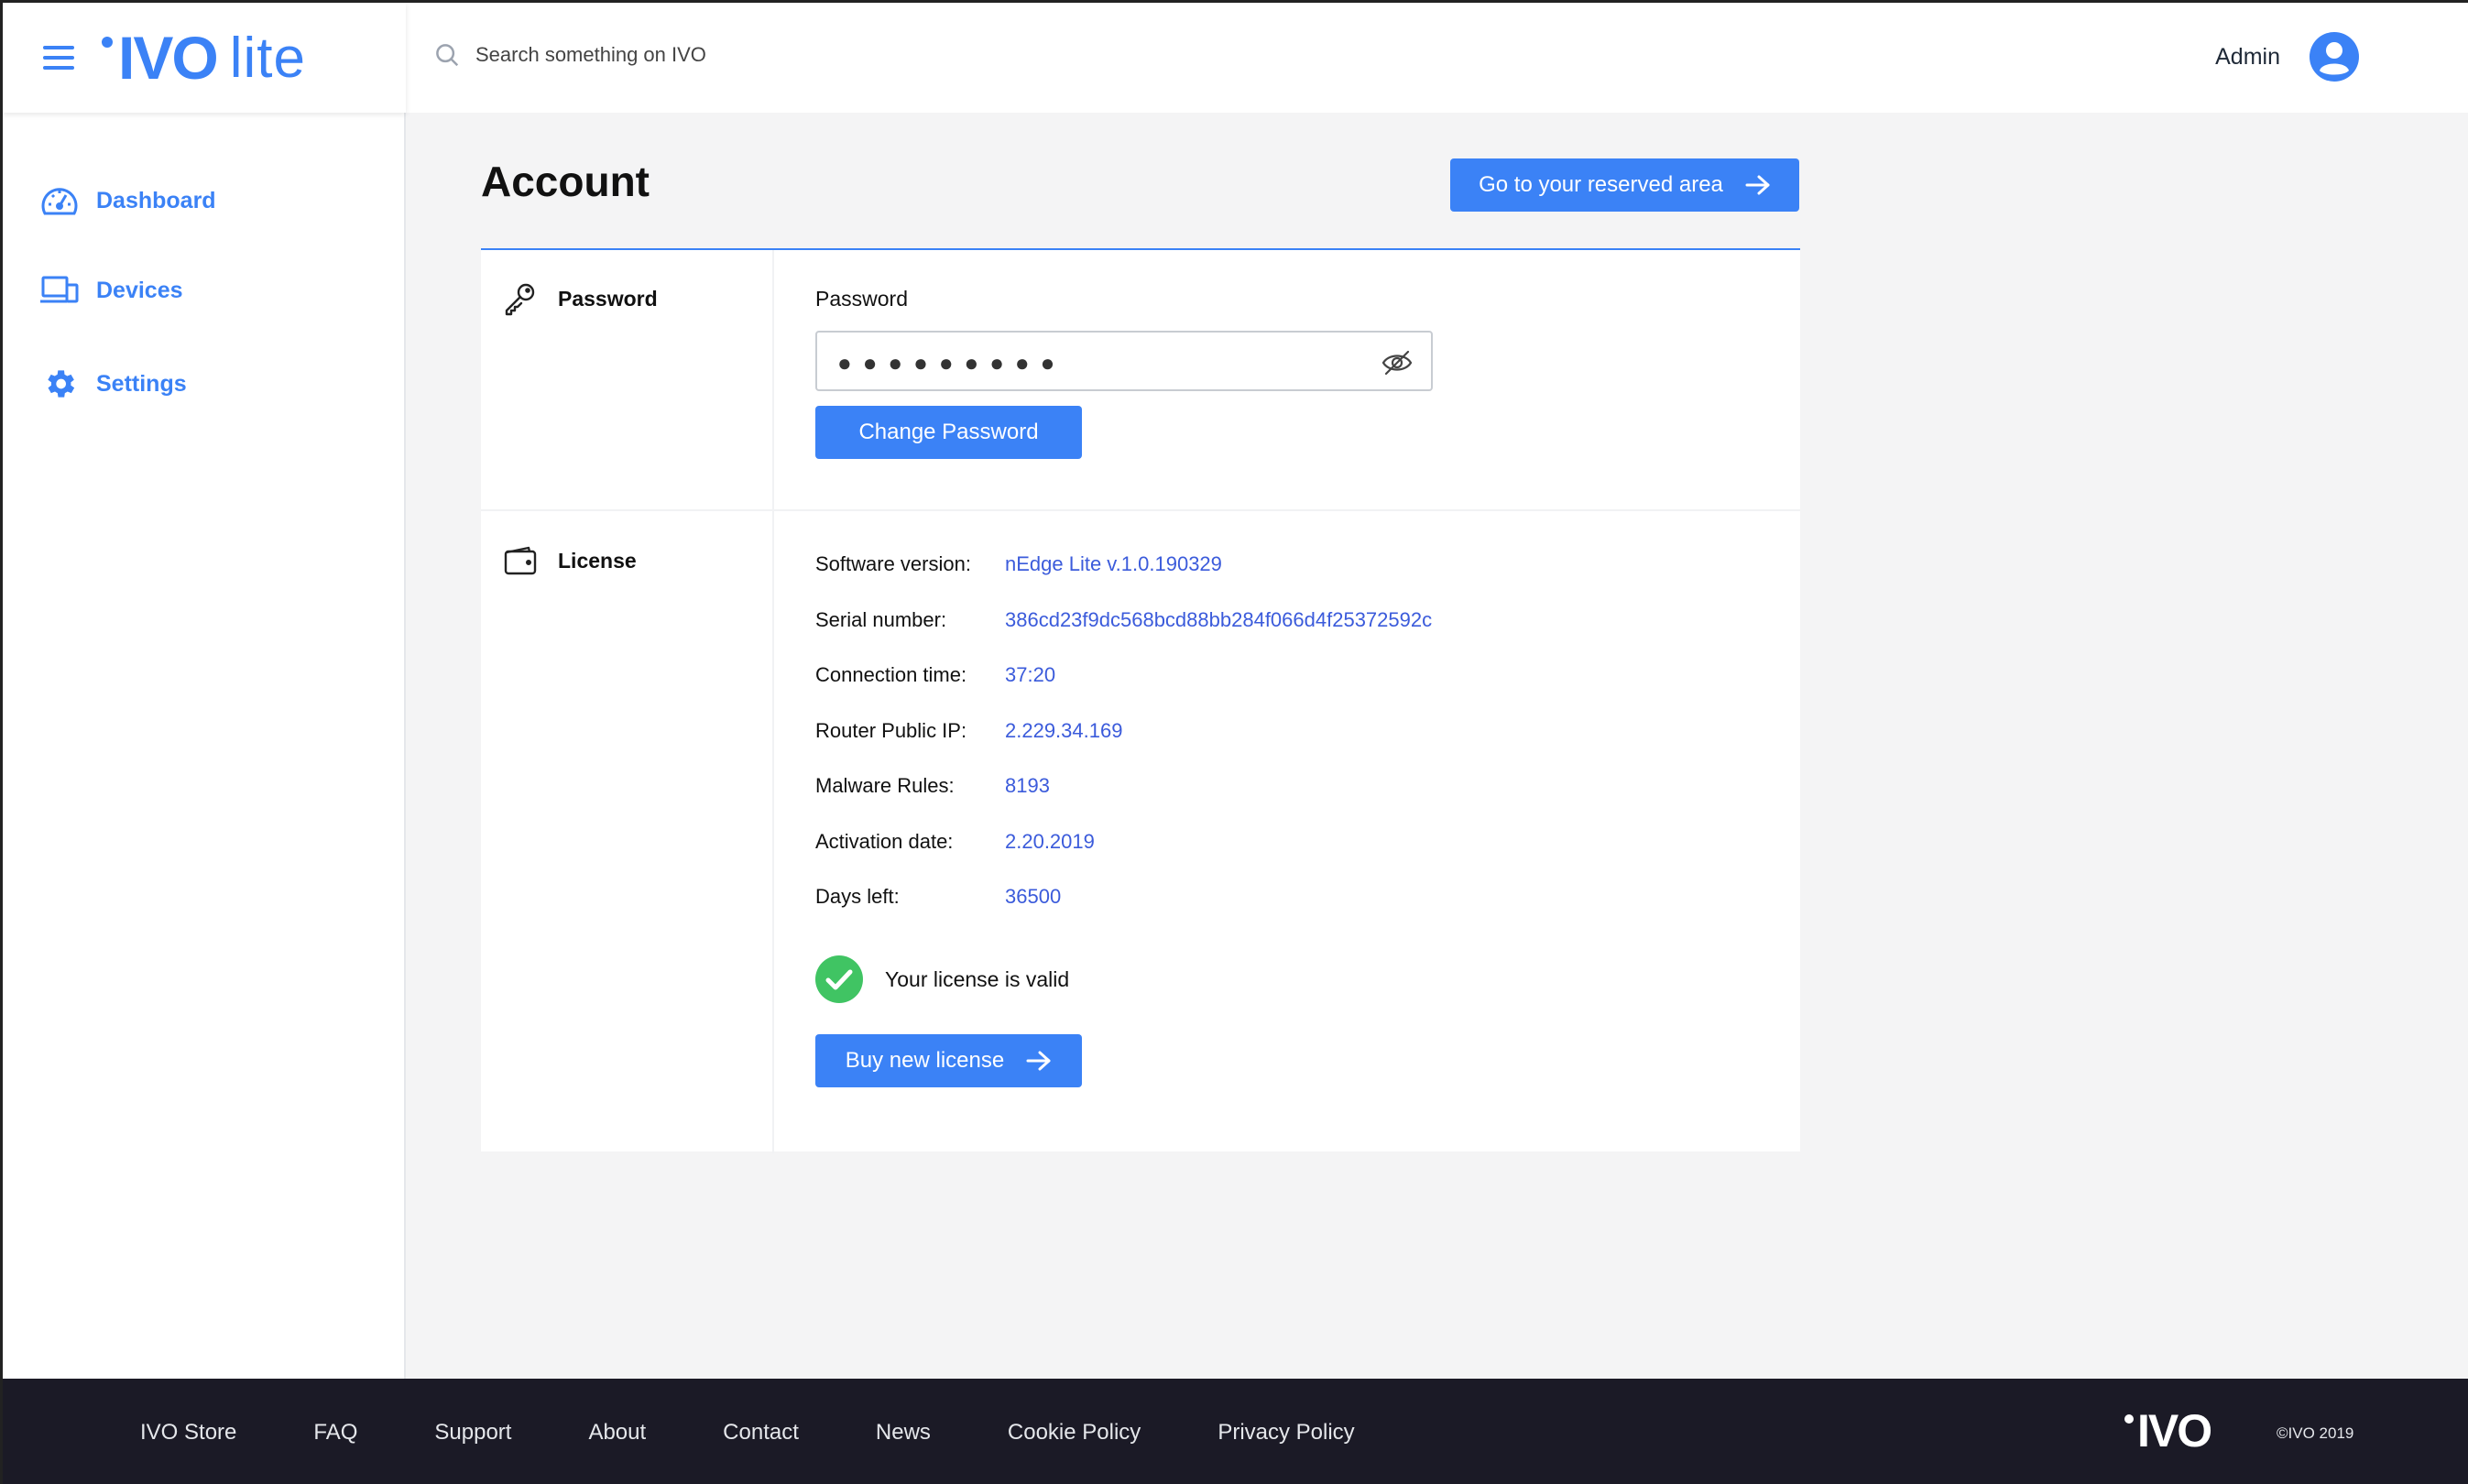  I want to click on wallet-icon, so click(520, 560).